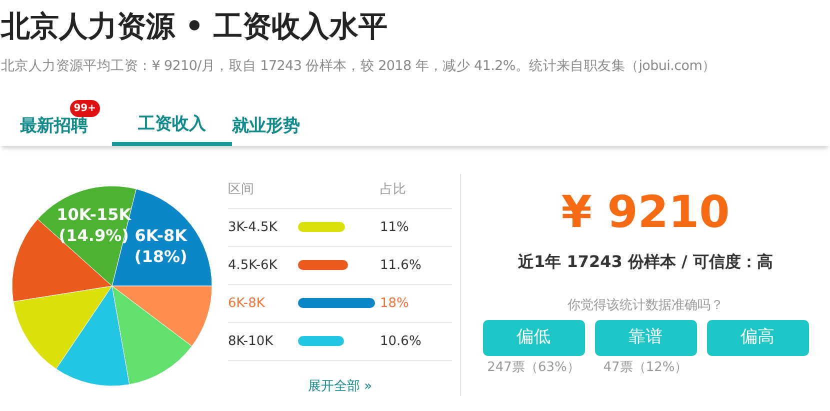 This screenshot has width=830, height=411. I want to click on table-cell-text: 4.5K-6K, so click(253, 265).